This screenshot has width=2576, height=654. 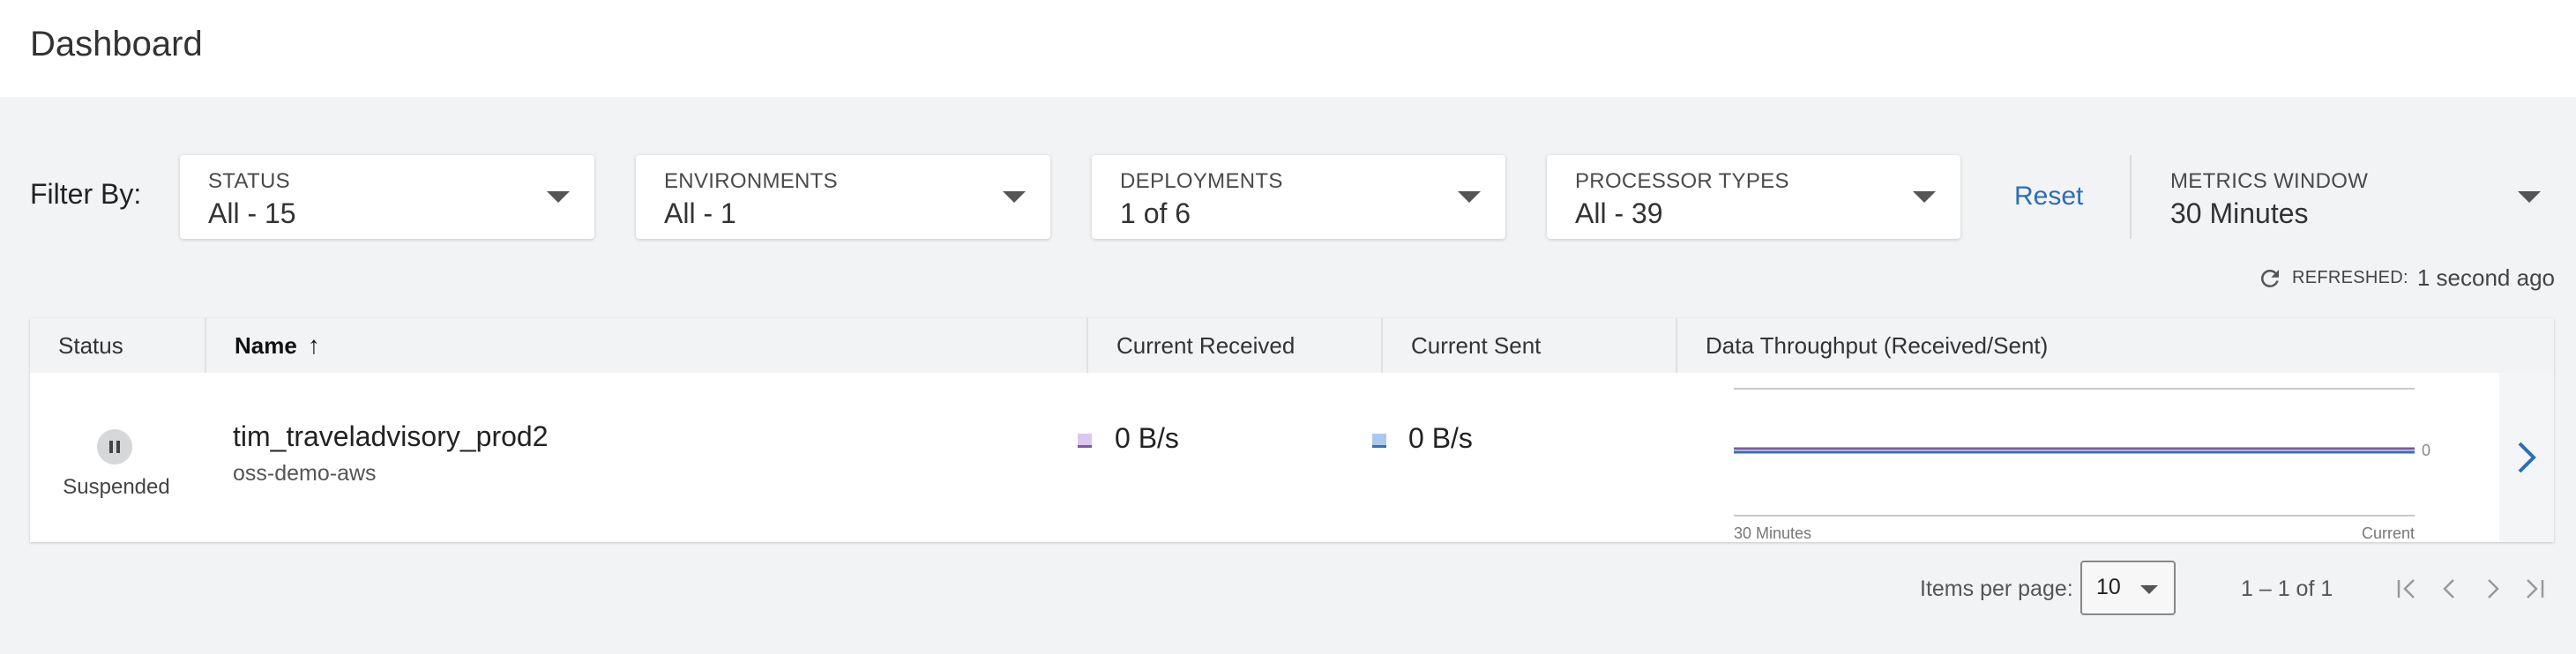 What do you see at coordinates (387, 197) in the screenshot?
I see `status-filter-select: STATUS All - 15` at bounding box center [387, 197].